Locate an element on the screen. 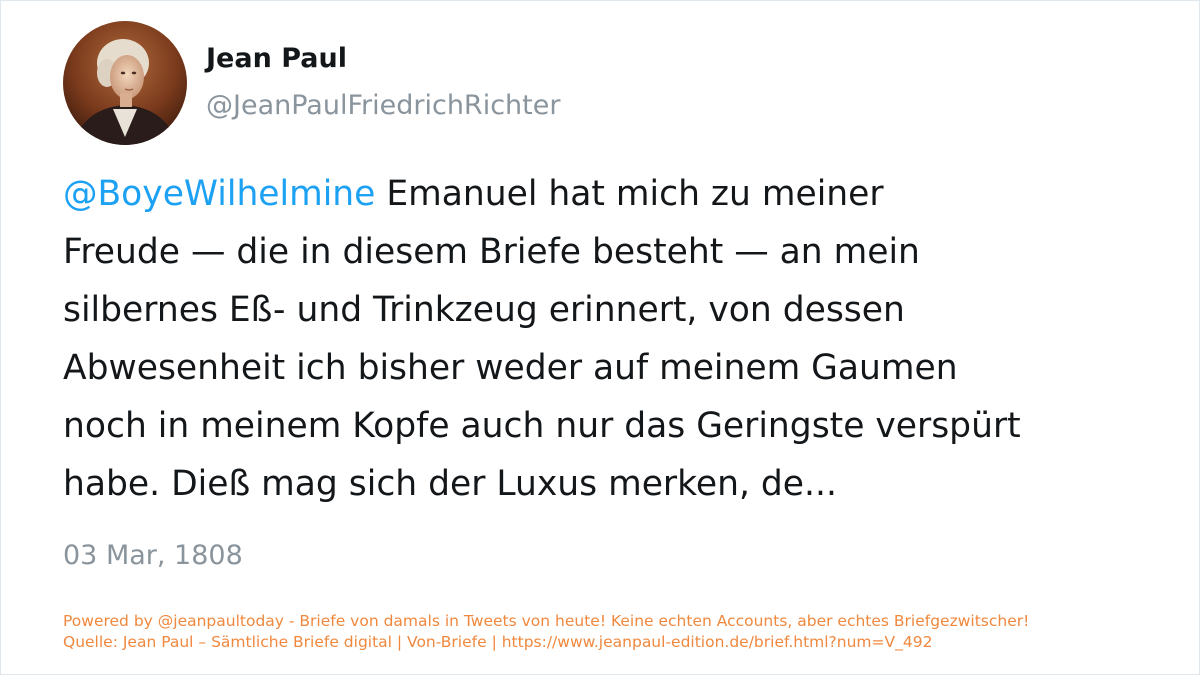 Image resolution: width=1200 pixels, height=675 pixels. user-handle: @JeanPaulFriedrichRichter is located at coordinates (383, 106).